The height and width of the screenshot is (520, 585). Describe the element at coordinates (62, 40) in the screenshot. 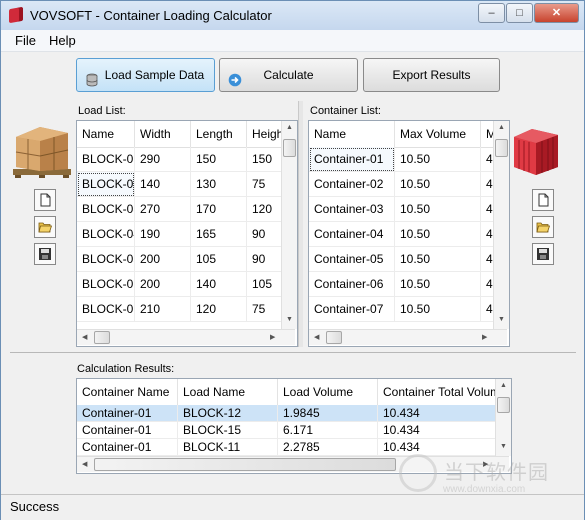

I see `menu-help: Help` at that location.